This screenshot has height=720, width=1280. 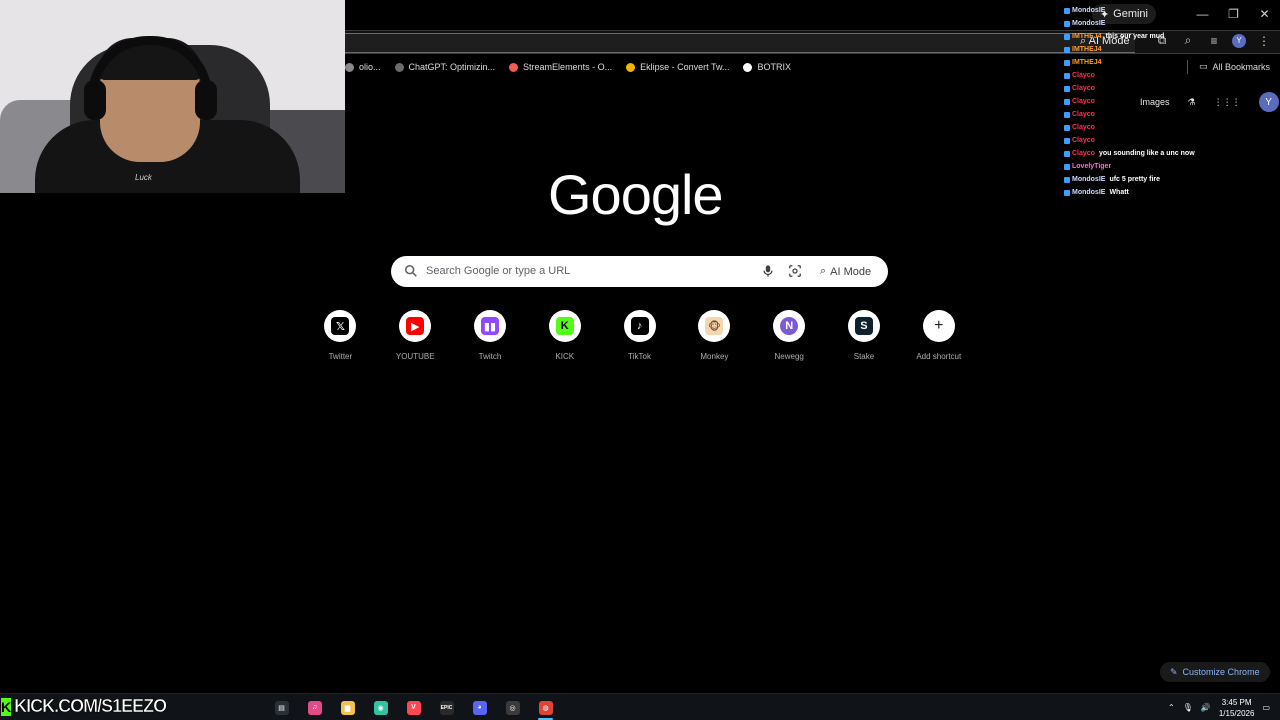 I want to click on shortcut-tile: + Add shortcut, so click(x=938, y=335).